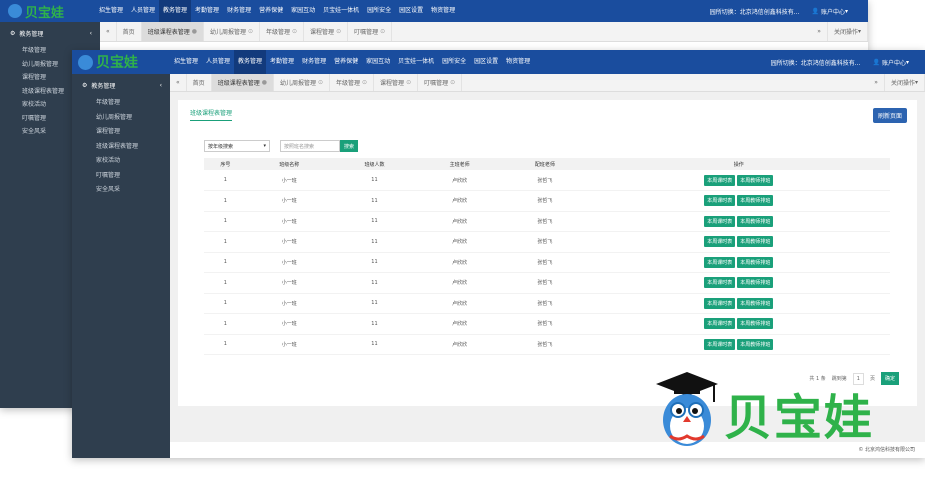  Describe the element at coordinates (121, 132) in the screenshot. I see `sidebar-item: 课程管理` at that location.